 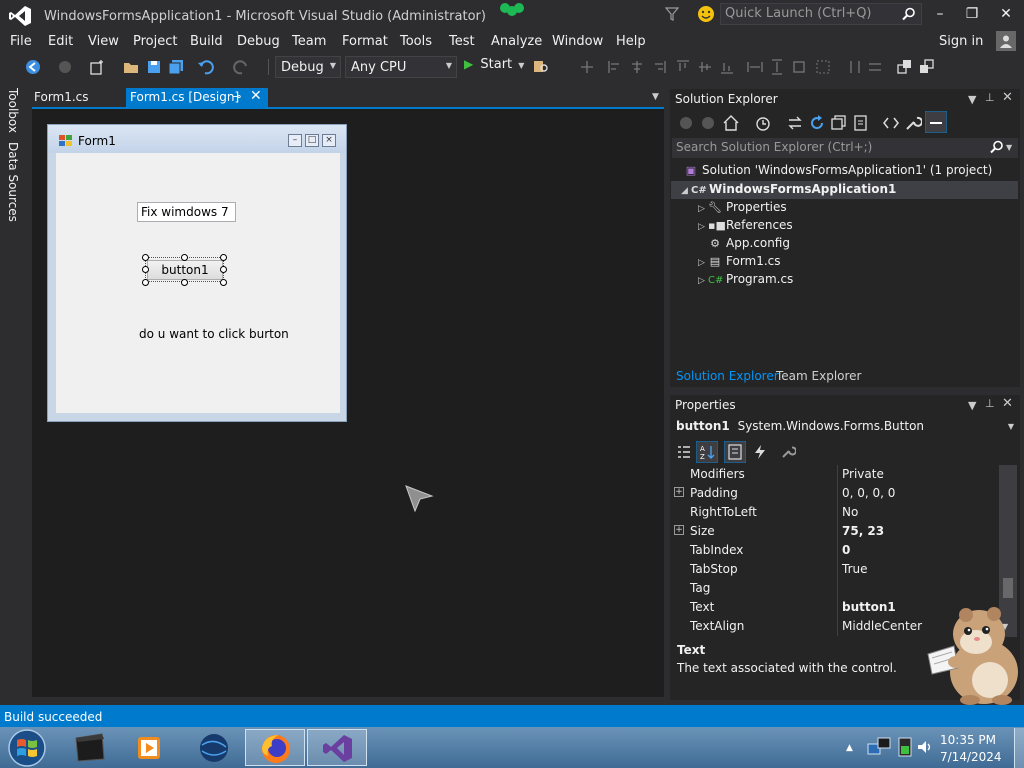 I want to click on label1-control: do u want to click burton, so click(x=214, y=334).